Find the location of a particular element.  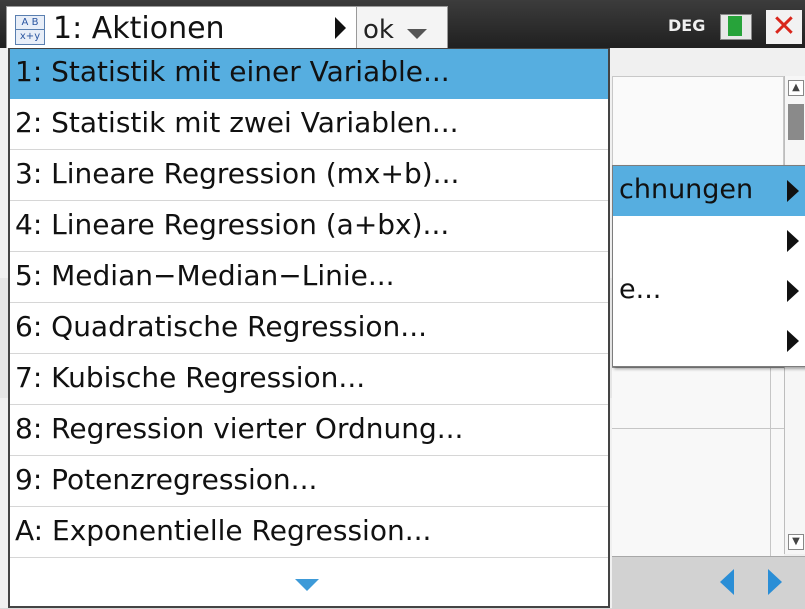

close-icon: ✕ is located at coordinates (784, 27).